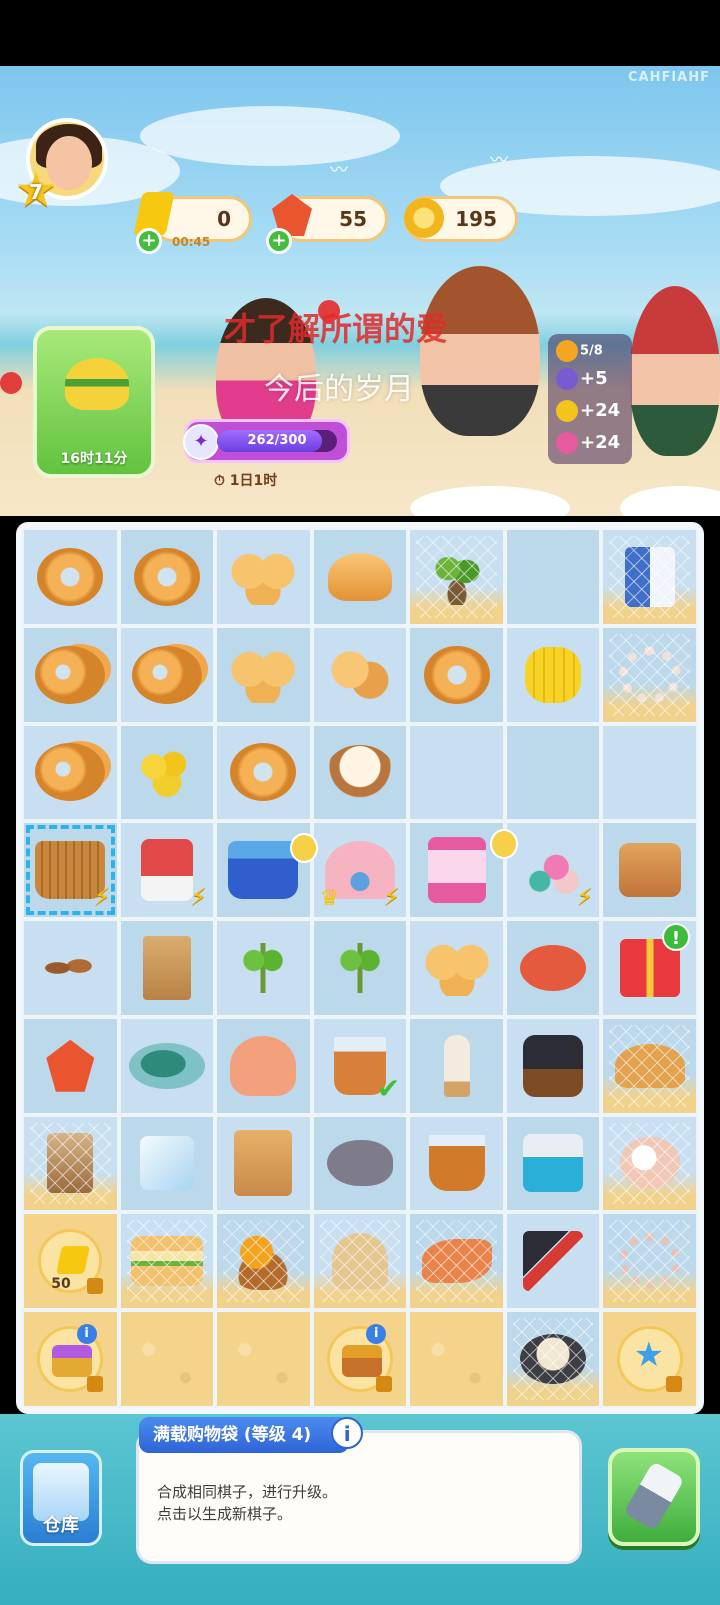 The height and width of the screenshot is (1605, 720). I want to click on cloud, so click(270, 136).